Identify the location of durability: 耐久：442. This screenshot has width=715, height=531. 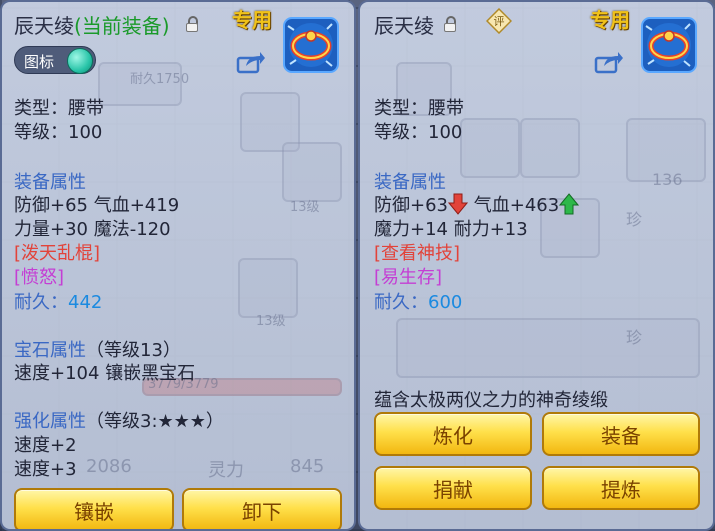
(58, 301).